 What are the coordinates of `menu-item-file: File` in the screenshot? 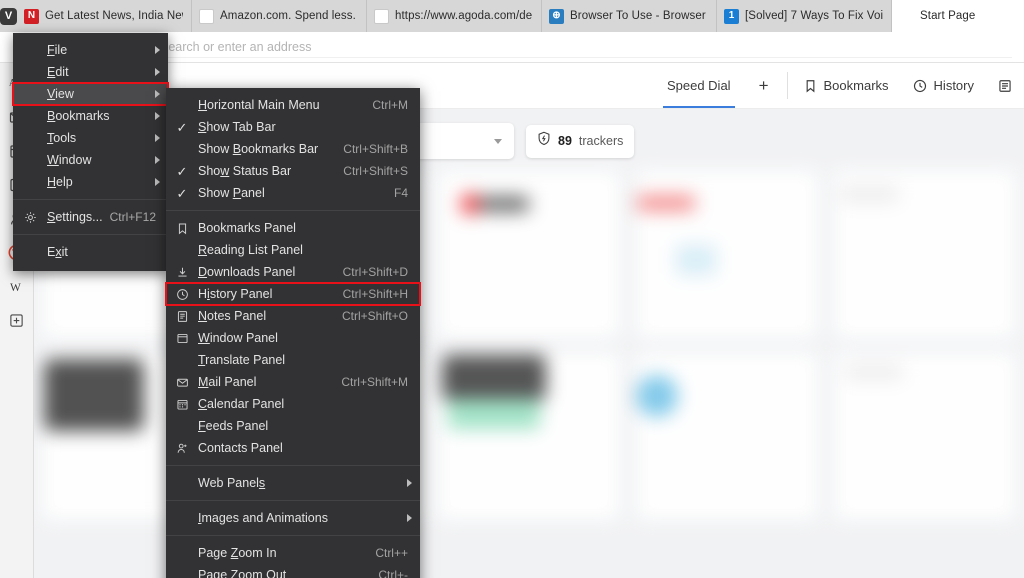 It's located at (90, 50).